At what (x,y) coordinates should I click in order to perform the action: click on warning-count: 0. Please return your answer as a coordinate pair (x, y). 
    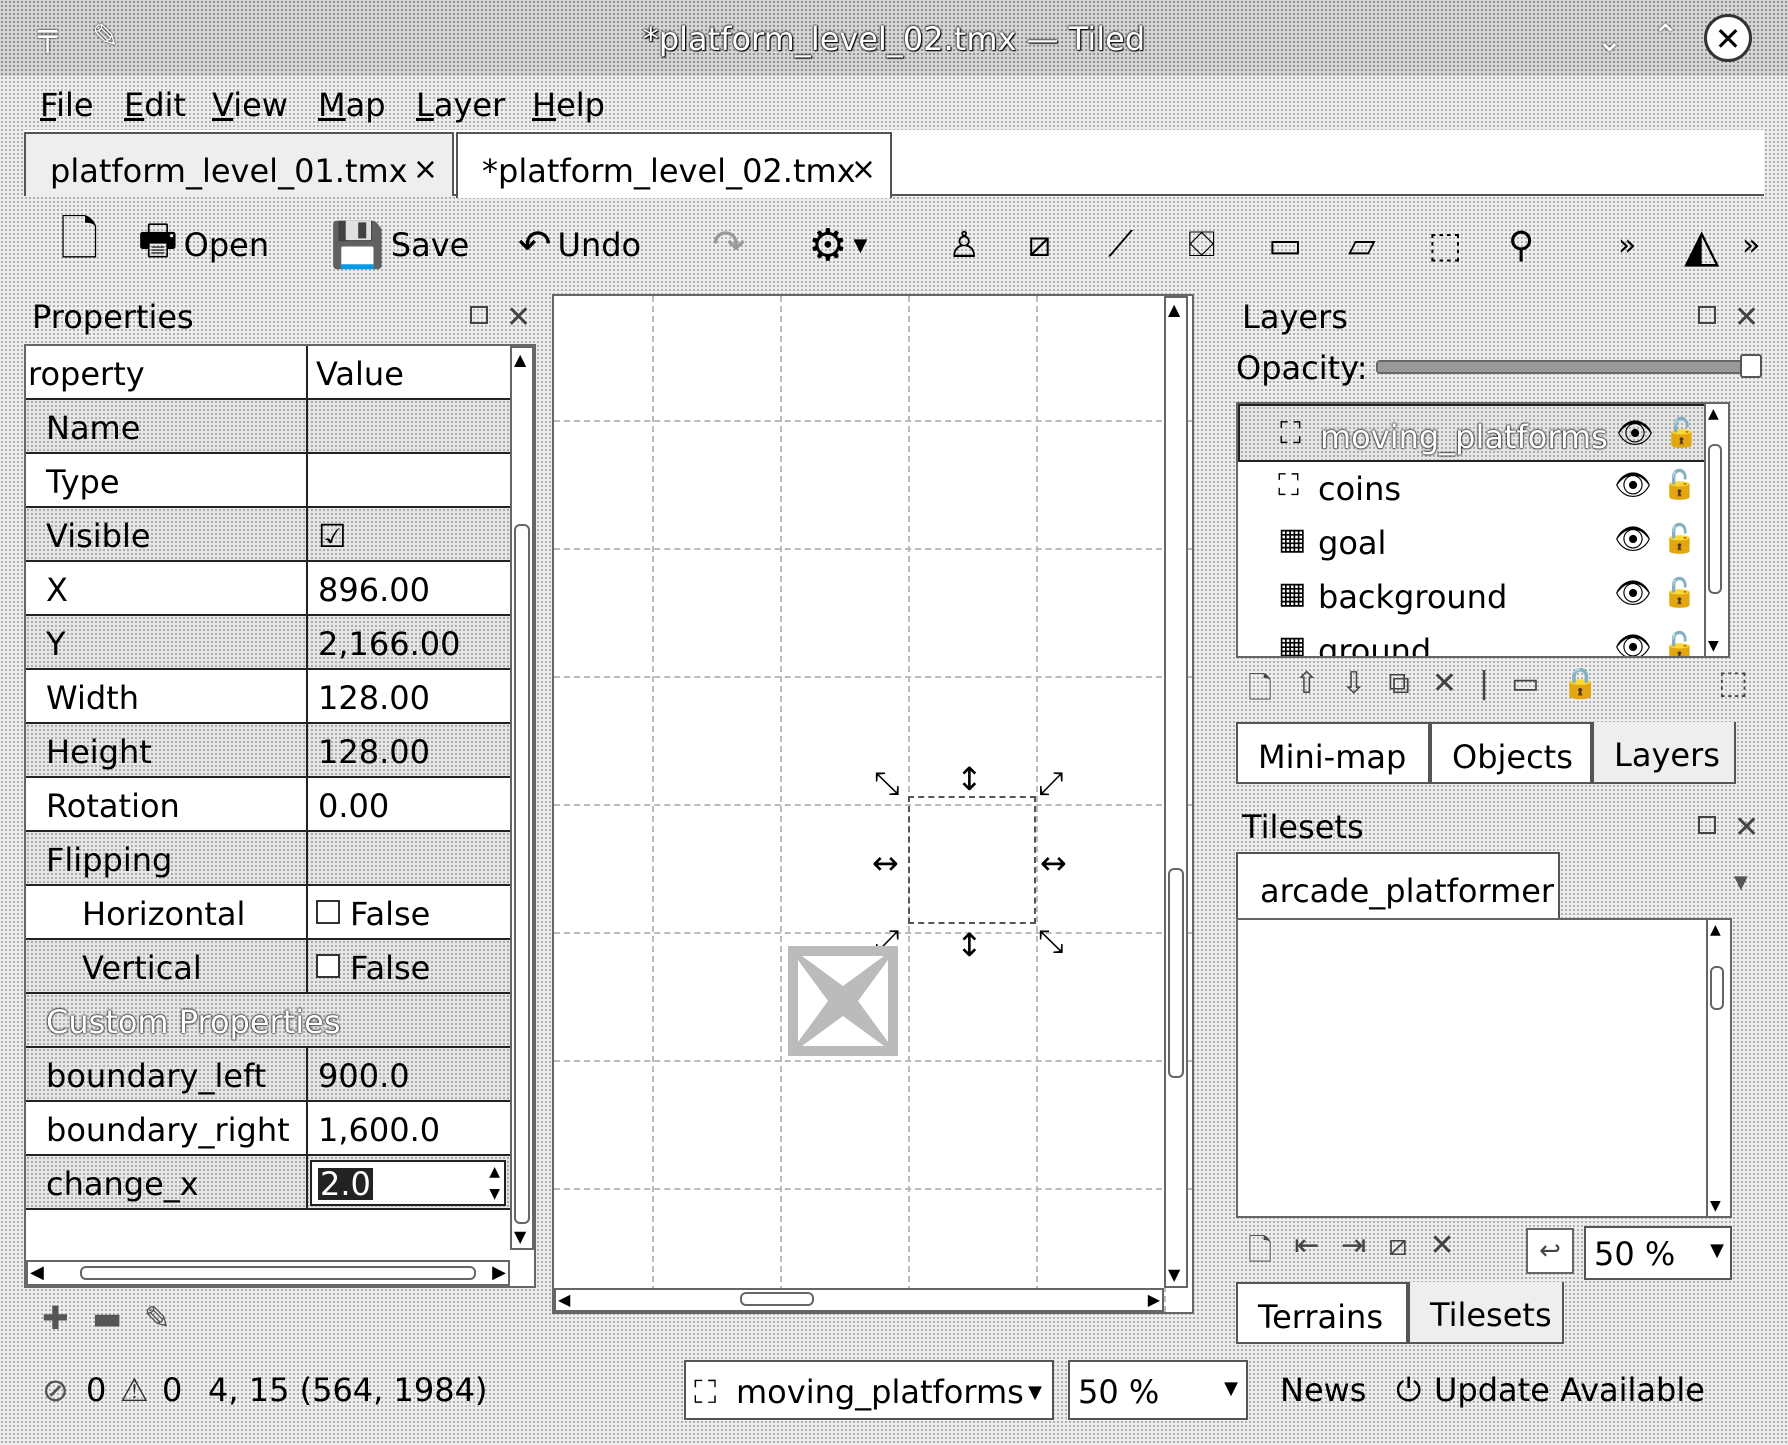
    Looking at the image, I should click on (172, 1390).